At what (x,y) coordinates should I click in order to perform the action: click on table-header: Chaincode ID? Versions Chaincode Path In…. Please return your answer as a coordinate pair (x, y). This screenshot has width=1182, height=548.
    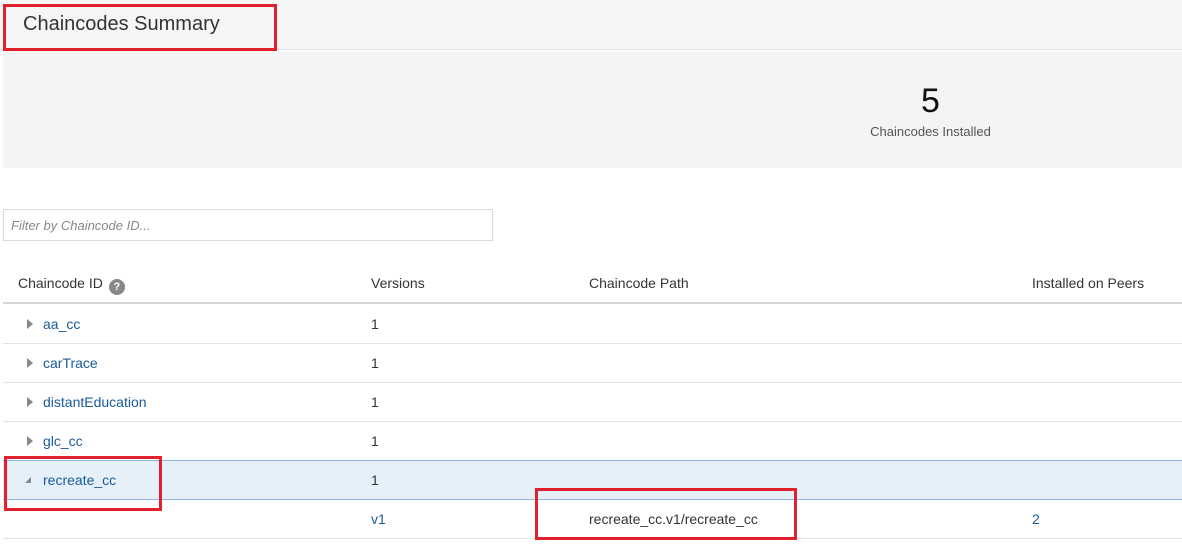
    Looking at the image, I should click on (592, 284).